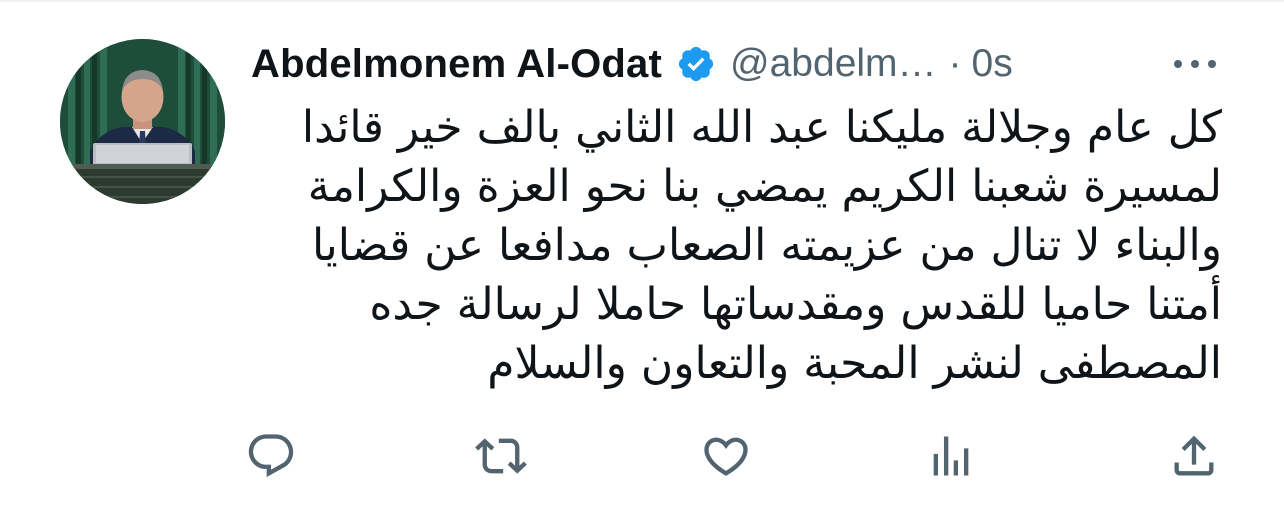 Image resolution: width=1284 pixels, height=509 pixels. I want to click on tweet-header: Abdelmonem Al-Odat @abdelm… · 0s, so click(632, 64).